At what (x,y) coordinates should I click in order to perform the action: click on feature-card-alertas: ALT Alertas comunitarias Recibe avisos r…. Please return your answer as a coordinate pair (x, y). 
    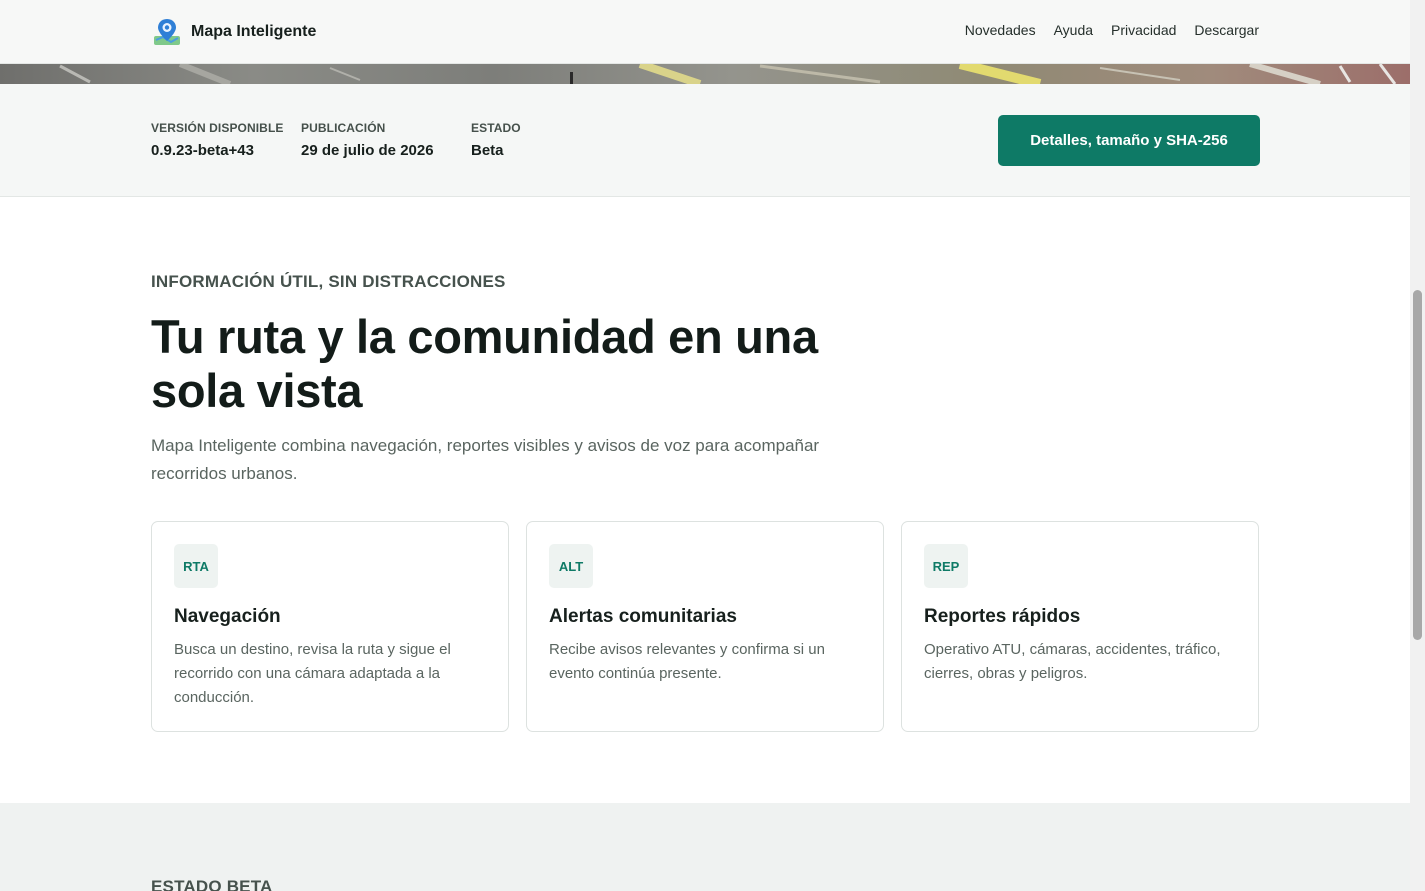
    Looking at the image, I should click on (705, 626).